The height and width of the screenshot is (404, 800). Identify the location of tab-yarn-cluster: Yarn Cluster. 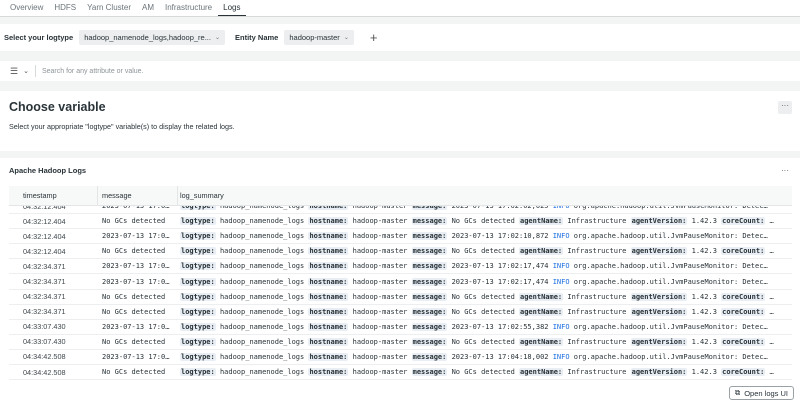
(109, 8).